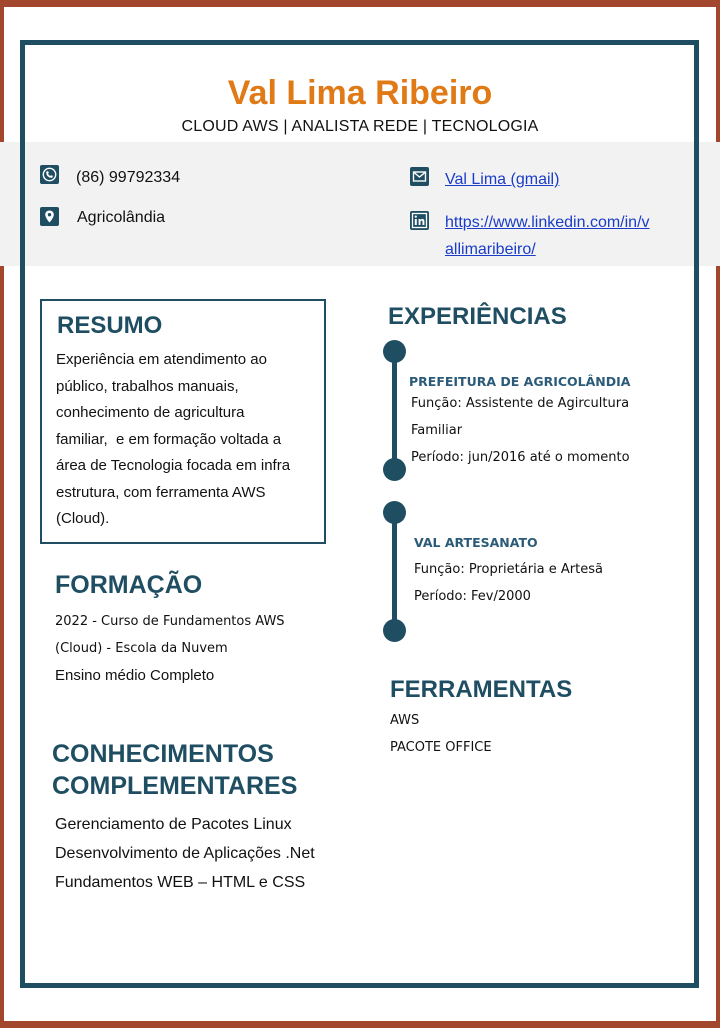  Describe the element at coordinates (175, 786) in the screenshot. I see `skills-title-line: COMPLEMENTARES` at that location.